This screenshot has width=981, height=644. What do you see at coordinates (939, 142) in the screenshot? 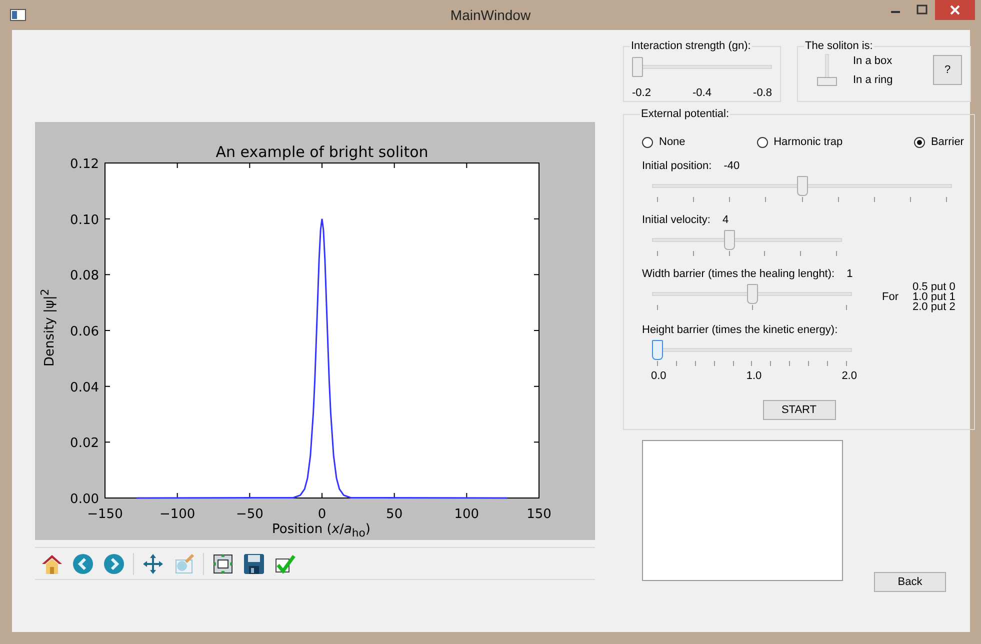
I see `radio-button: Barrier` at bounding box center [939, 142].